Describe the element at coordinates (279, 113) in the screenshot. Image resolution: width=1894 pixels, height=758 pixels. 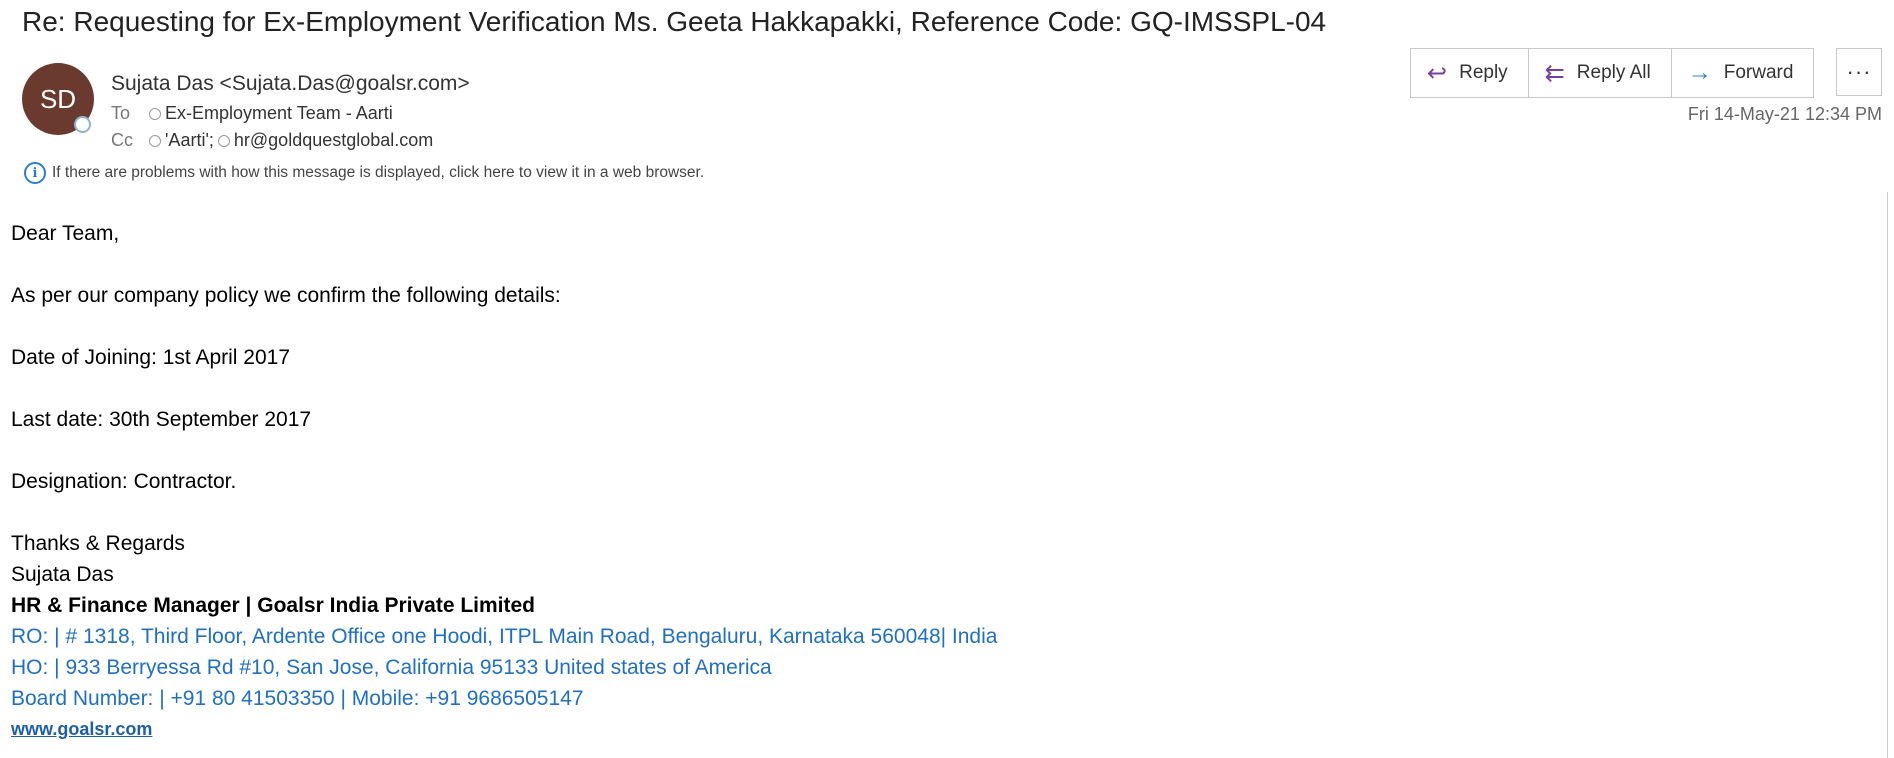
I see `to-recipient: Ex-Employment Team - Aarti` at that location.